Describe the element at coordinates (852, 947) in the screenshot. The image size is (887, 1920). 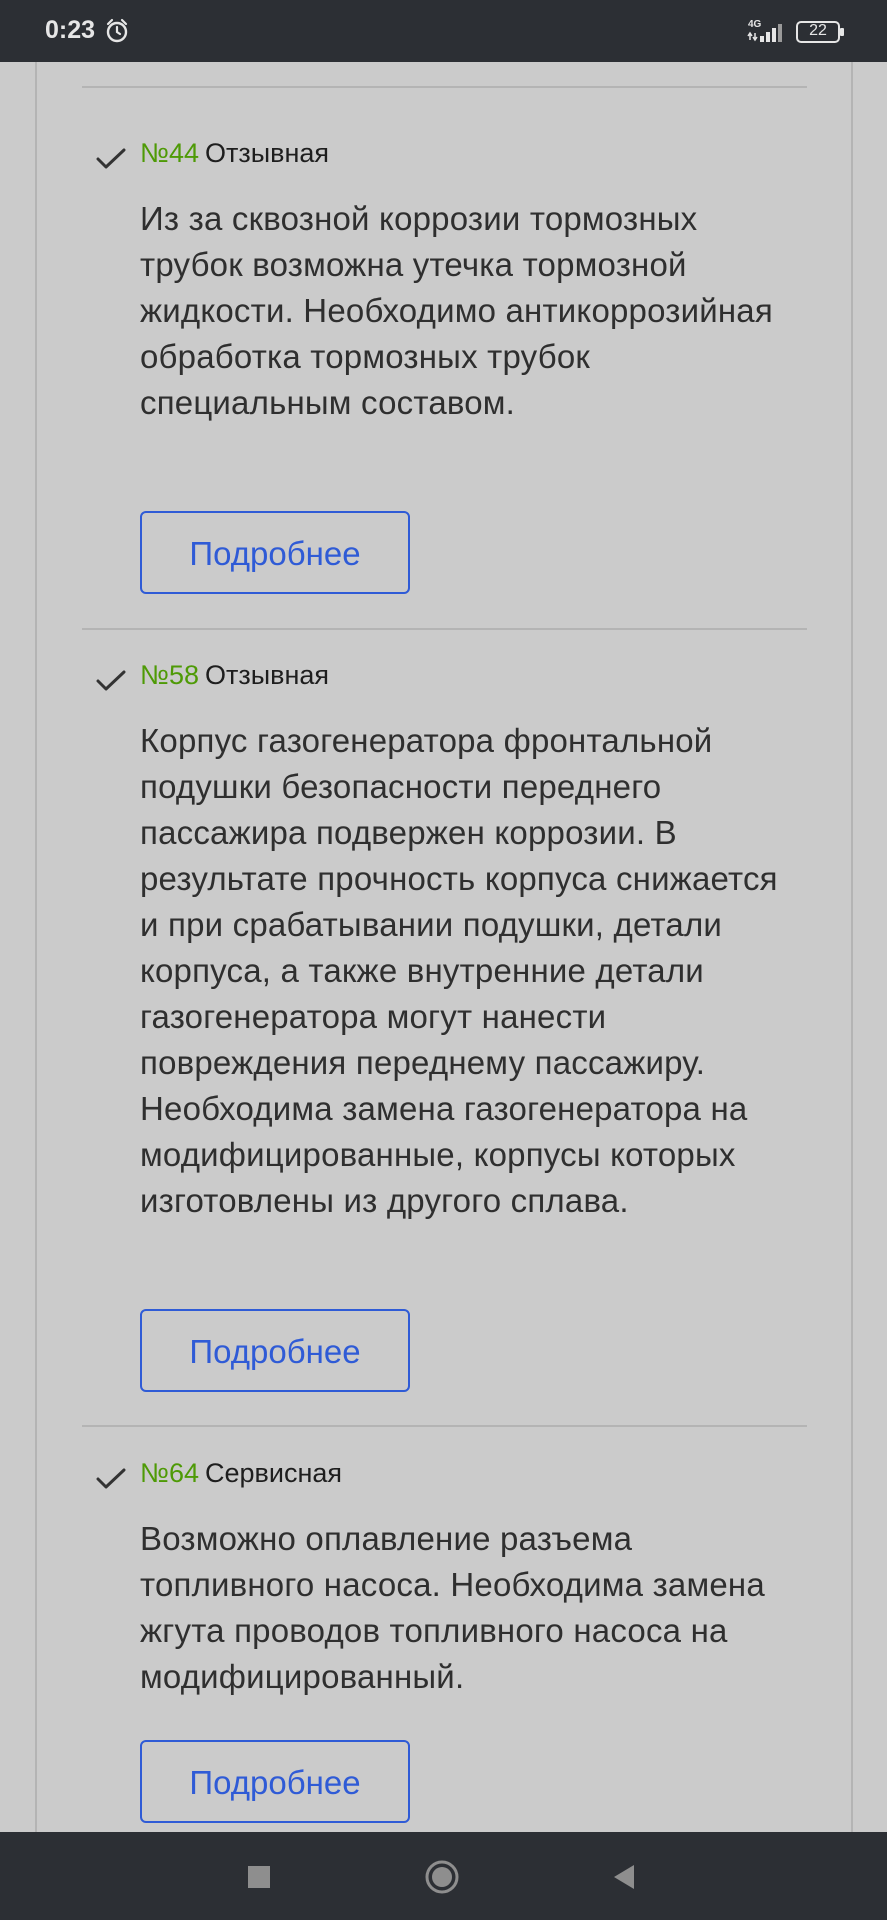
I see `frame-border-right` at that location.